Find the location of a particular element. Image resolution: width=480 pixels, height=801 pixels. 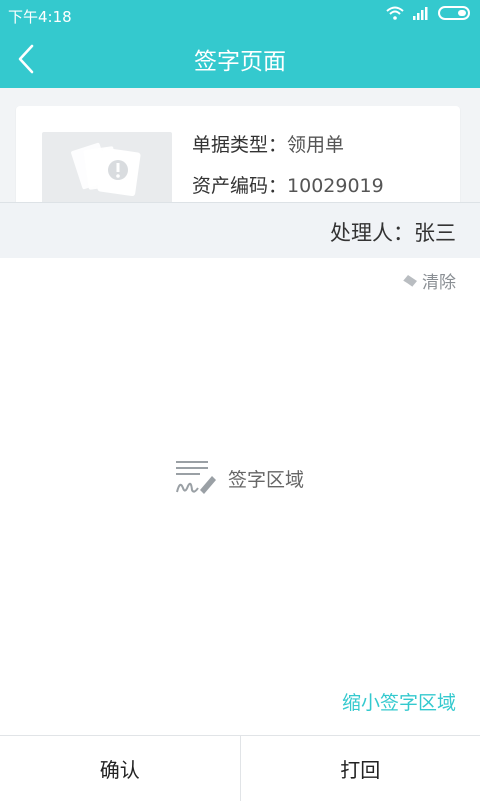

document-info-lines: 单据类型：领用单 资产编码：10029019 is located at coordinates (288, 171).